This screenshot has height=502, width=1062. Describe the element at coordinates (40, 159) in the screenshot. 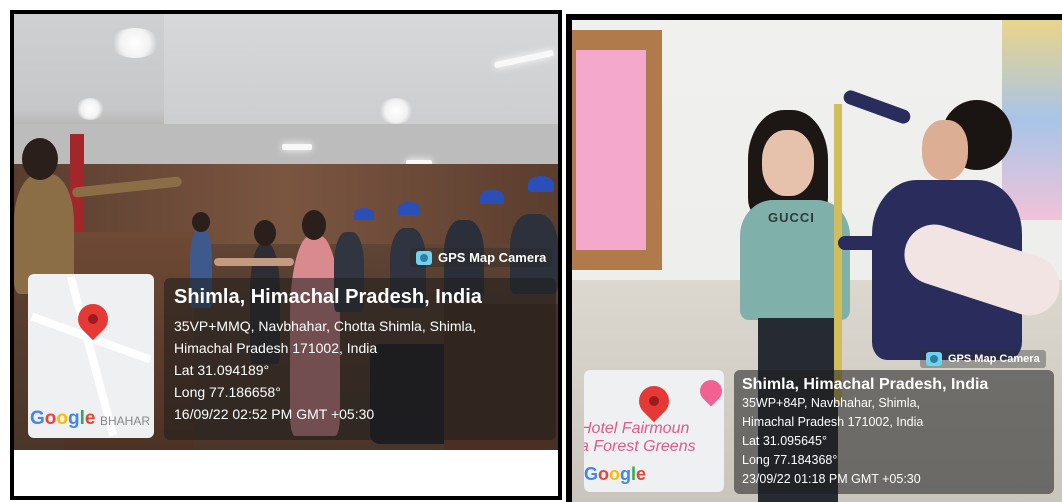

I see `speaker-head` at that location.